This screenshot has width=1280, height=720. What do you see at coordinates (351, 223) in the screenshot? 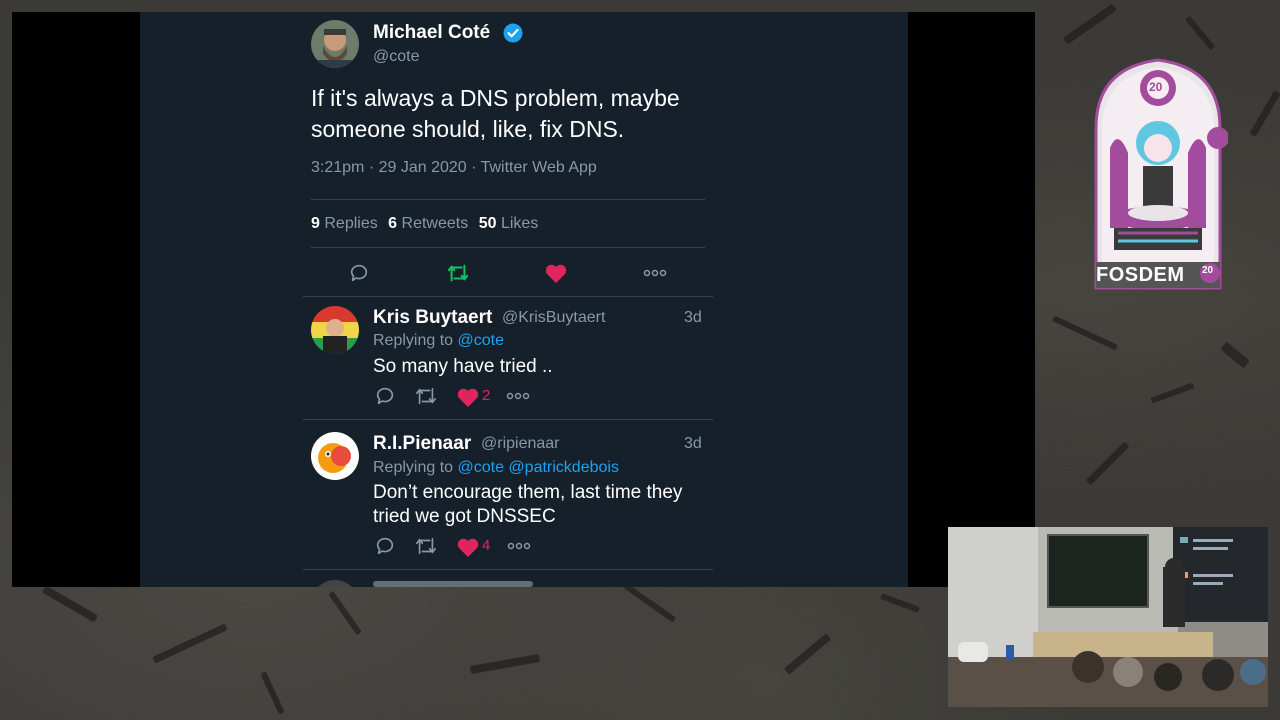
I see `replies-label: Replies` at bounding box center [351, 223].